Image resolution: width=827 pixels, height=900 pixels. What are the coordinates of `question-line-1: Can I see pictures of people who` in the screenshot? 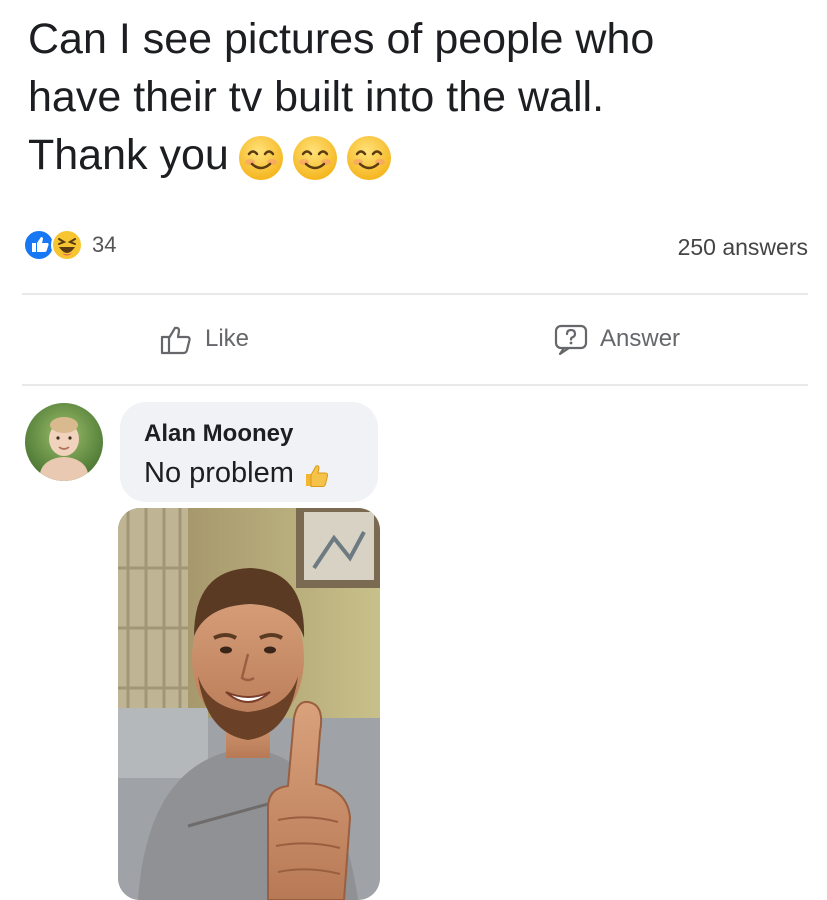 It's located at (341, 39).